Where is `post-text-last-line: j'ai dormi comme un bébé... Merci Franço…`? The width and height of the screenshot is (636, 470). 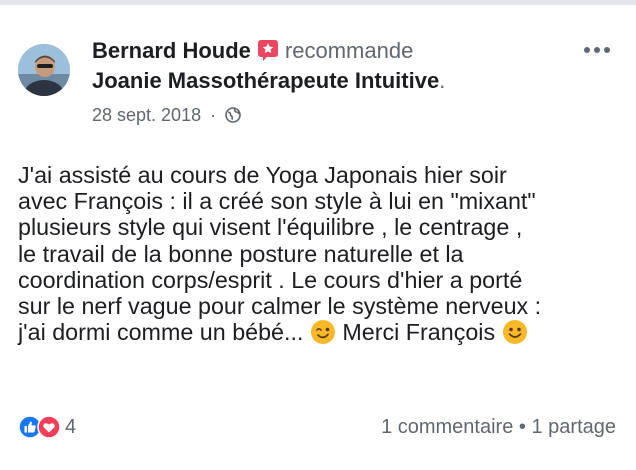 post-text-last-line: j'ai dormi comme un bébé... Merci Franço… is located at coordinates (324, 332).